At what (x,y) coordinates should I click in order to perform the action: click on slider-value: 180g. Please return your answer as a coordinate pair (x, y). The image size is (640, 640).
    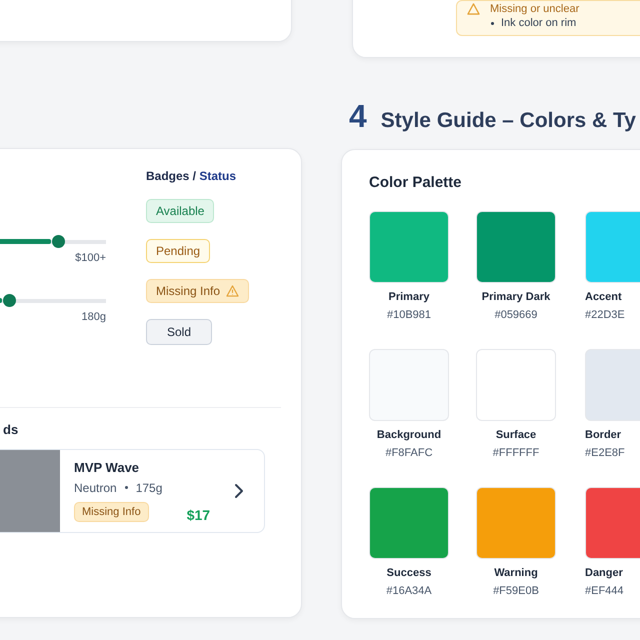
    Looking at the image, I should click on (94, 317).